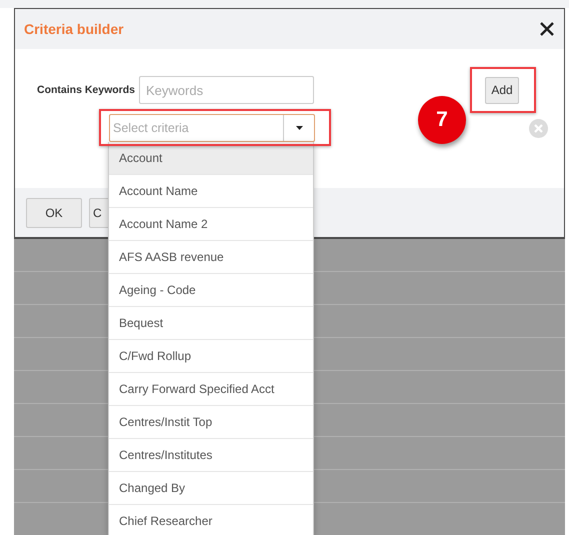 This screenshot has width=569, height=535. What do you see at coordinates (86, 90) in the screenshot?
I see `field-label: Contains Keywords` at bounding box center [86, 90].